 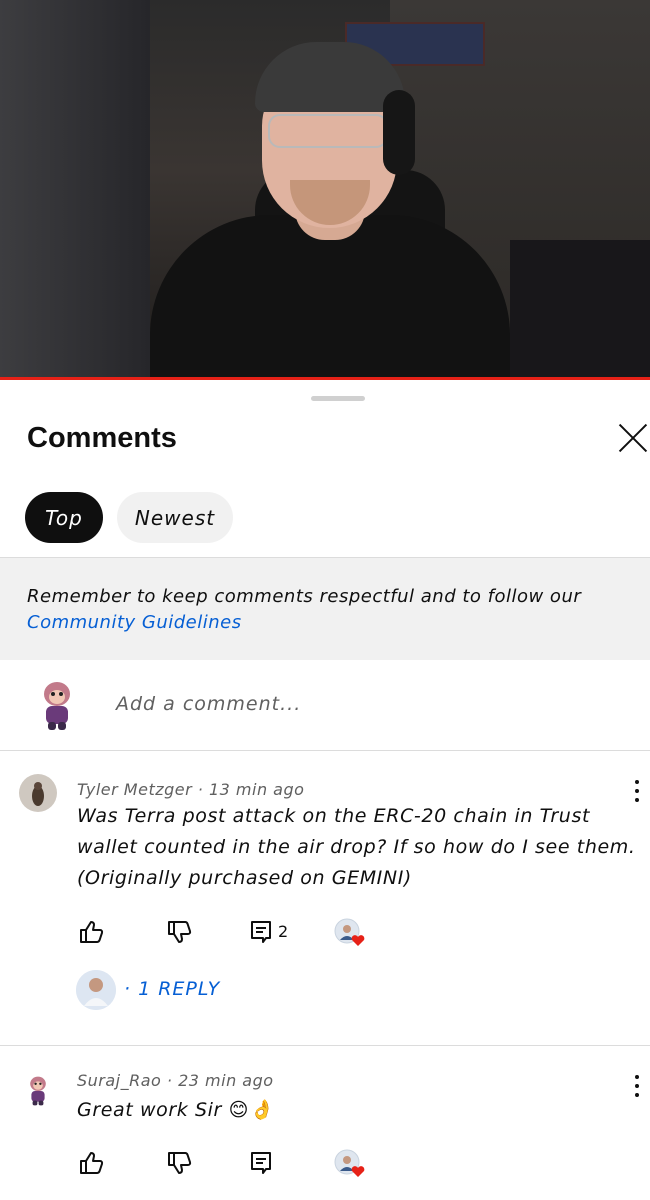 I want to click on comment-text: Great work Sir 😊👌, so click(x=175, y=1110).